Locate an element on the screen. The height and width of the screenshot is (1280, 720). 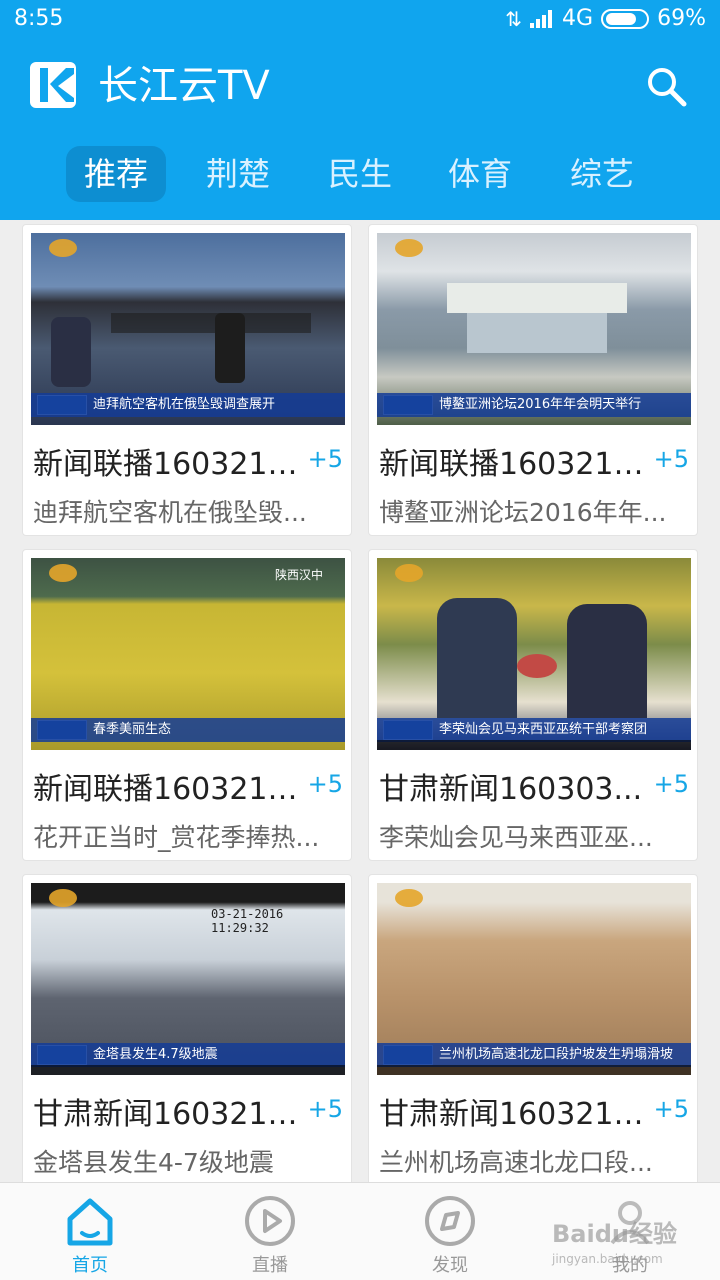
status-time: 8:55 is located at coordinates (39, 18).